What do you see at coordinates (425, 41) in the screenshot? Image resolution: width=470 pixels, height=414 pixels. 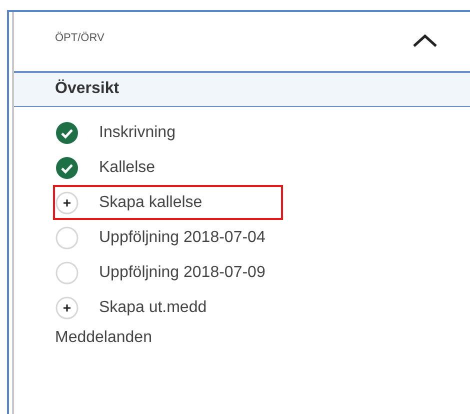 I see `chevron-icon` at bounding box center [425, 41].